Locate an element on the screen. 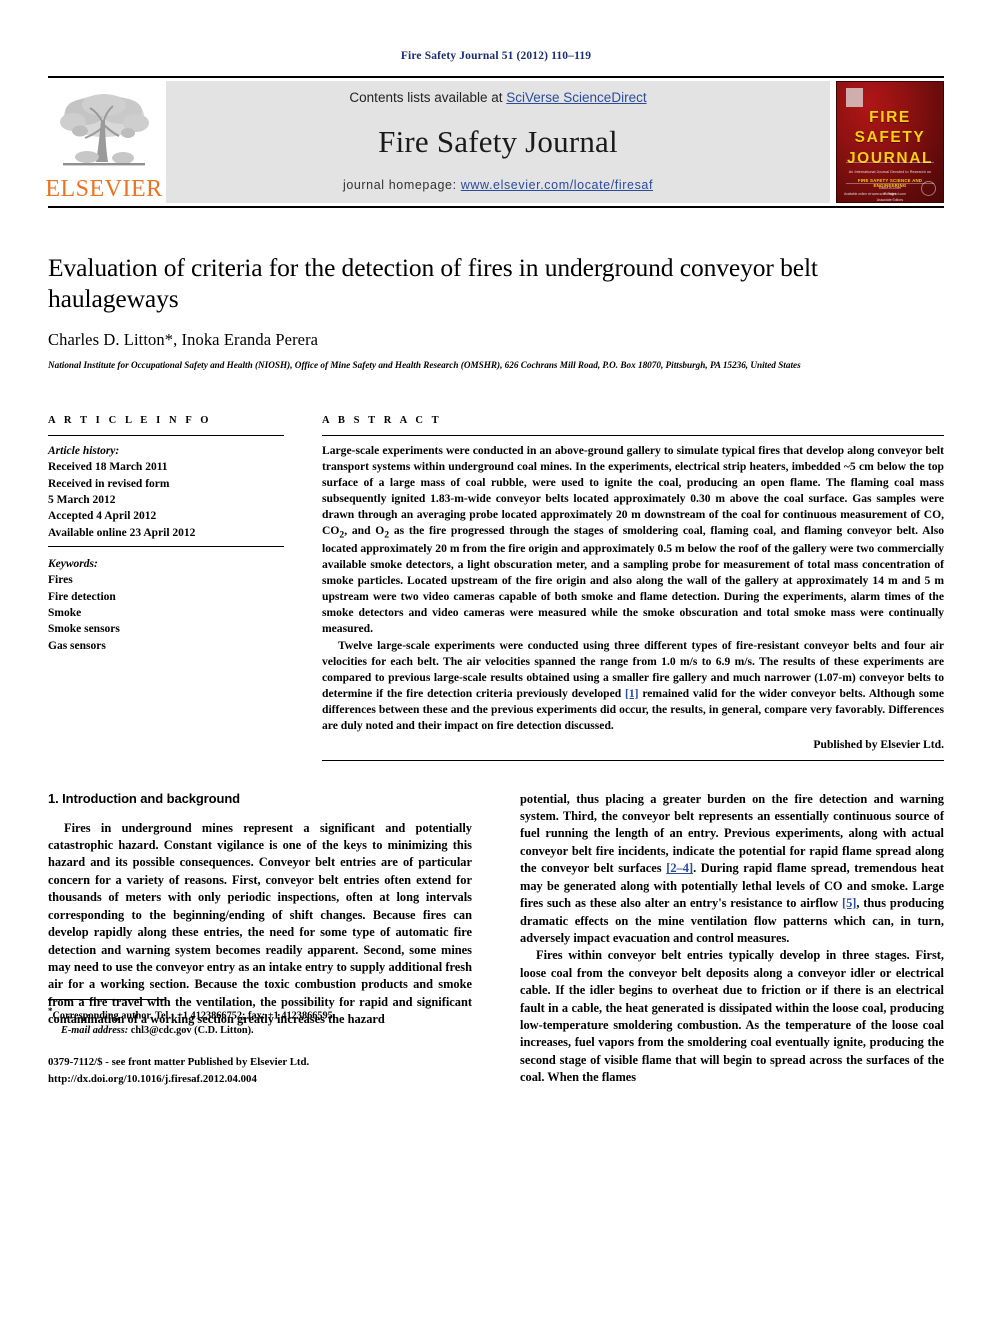 Image resolution: width=992 pixels, height=1323 pixels. contents-prefix: Contents lists available at is located at coordinates (428, 97).